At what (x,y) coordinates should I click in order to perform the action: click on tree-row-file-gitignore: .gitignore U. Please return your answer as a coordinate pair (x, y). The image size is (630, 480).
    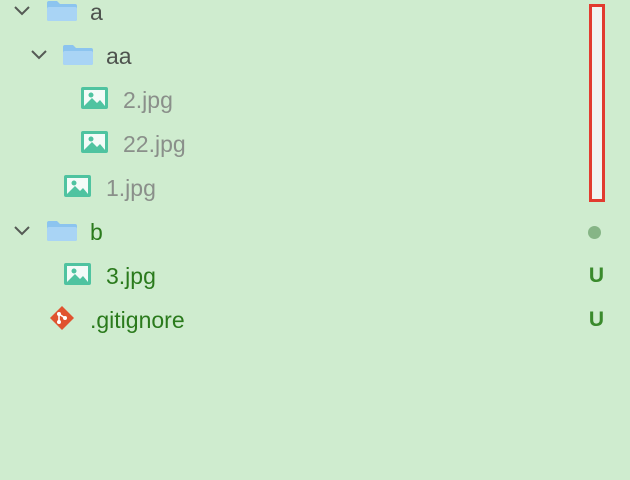
    Looking at the image, I should click on (315, 320).